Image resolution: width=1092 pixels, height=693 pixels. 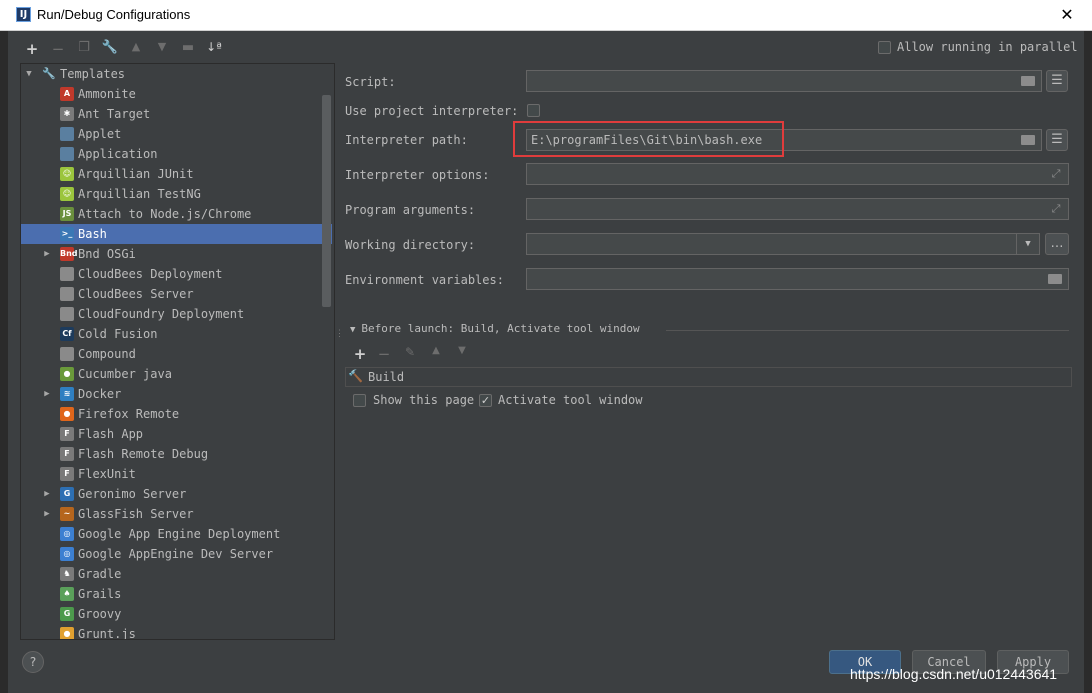 What do you see at coordinates (176, 114) in the screenshot?
I see `tree-item: ✱ Ant Target` at bounding box center [176, 114].